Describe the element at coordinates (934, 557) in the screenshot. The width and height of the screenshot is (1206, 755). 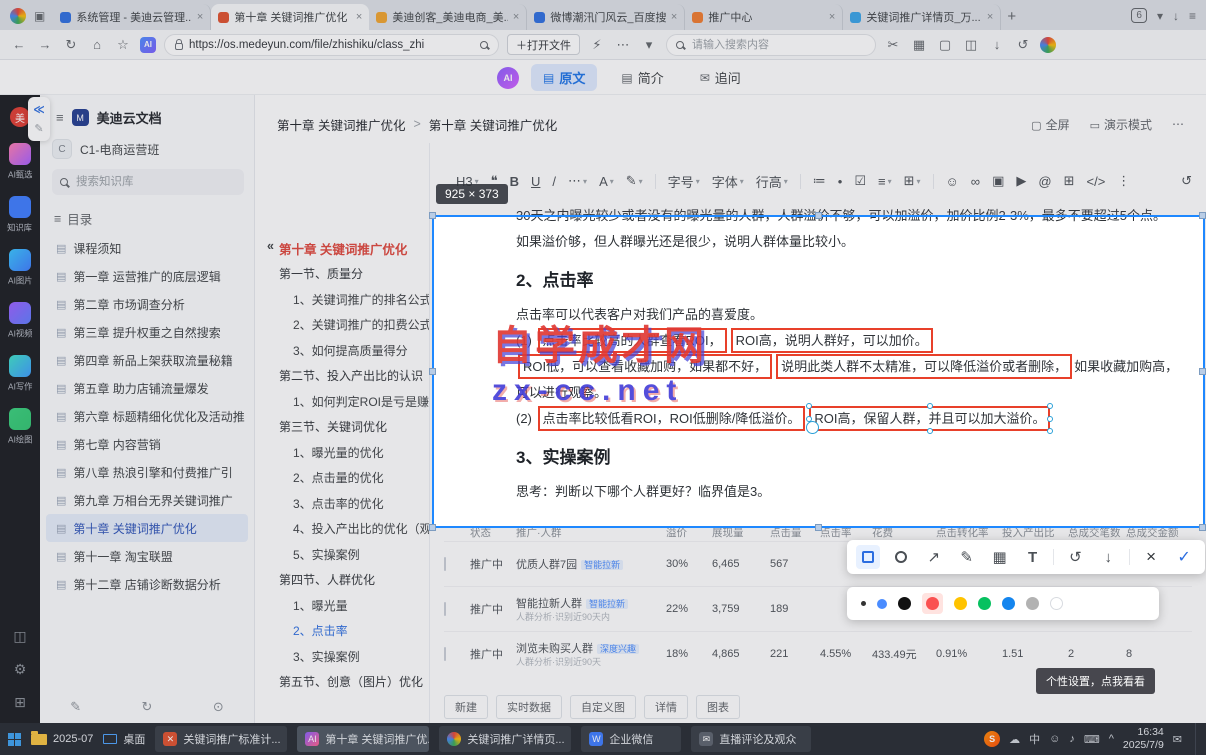
I see `arrow-tool: ↗` at that location.